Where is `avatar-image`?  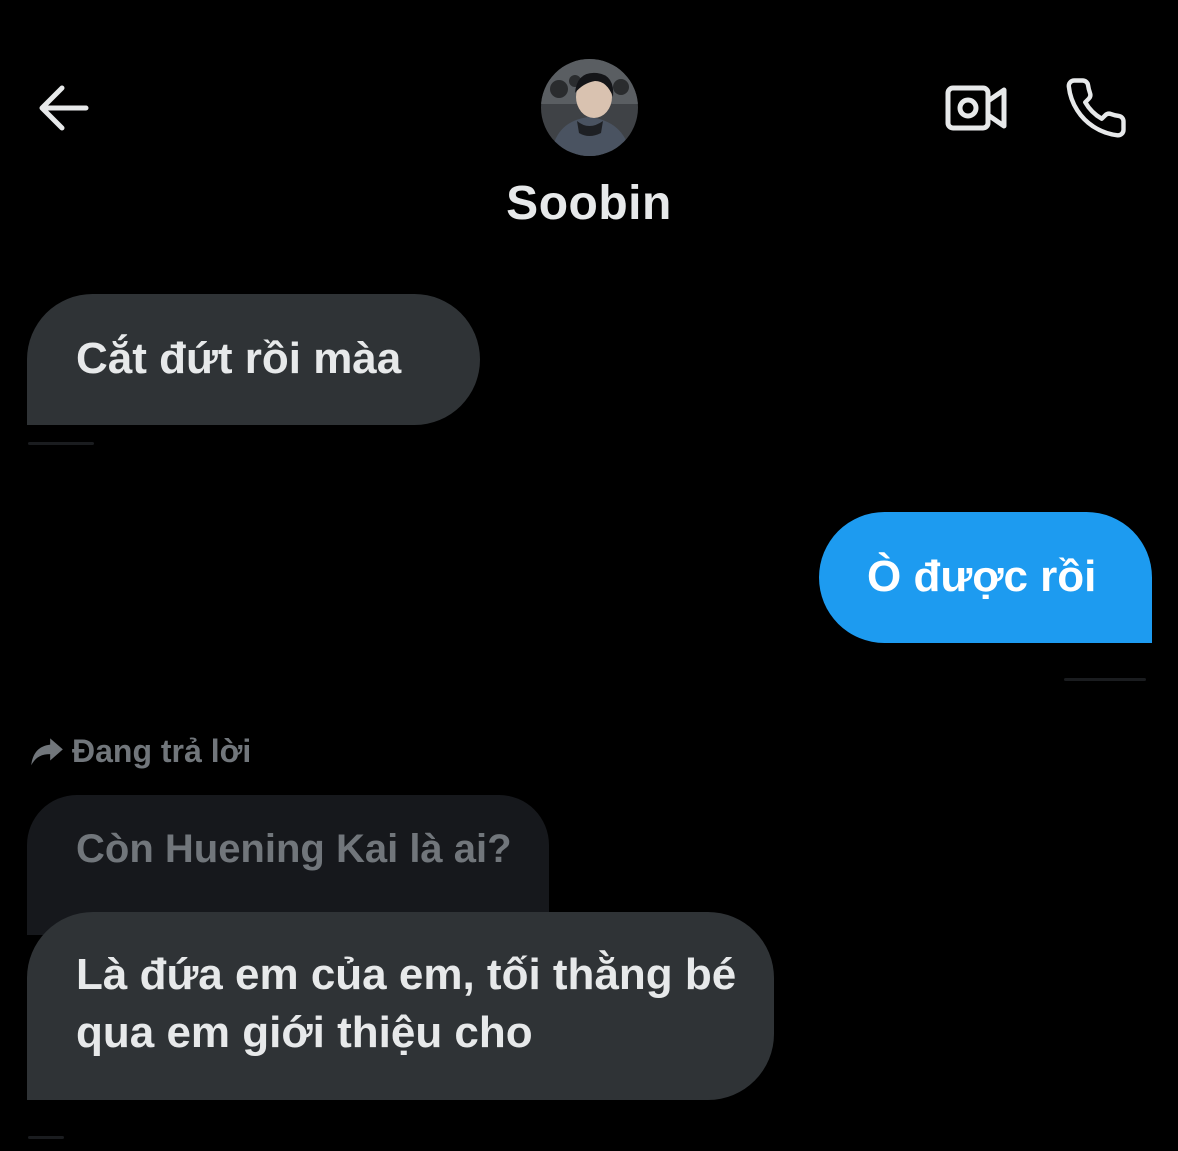
avatar-image is located at coordinates (589, 107).